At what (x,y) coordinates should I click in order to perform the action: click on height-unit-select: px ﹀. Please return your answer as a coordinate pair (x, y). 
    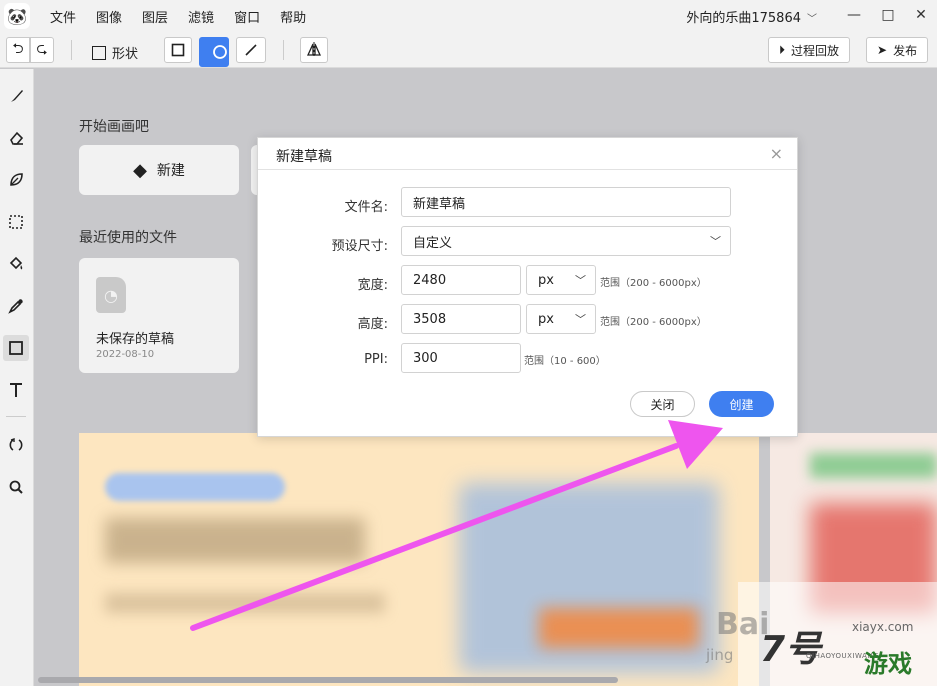
    Looking at the image, I should click on (561, 319).